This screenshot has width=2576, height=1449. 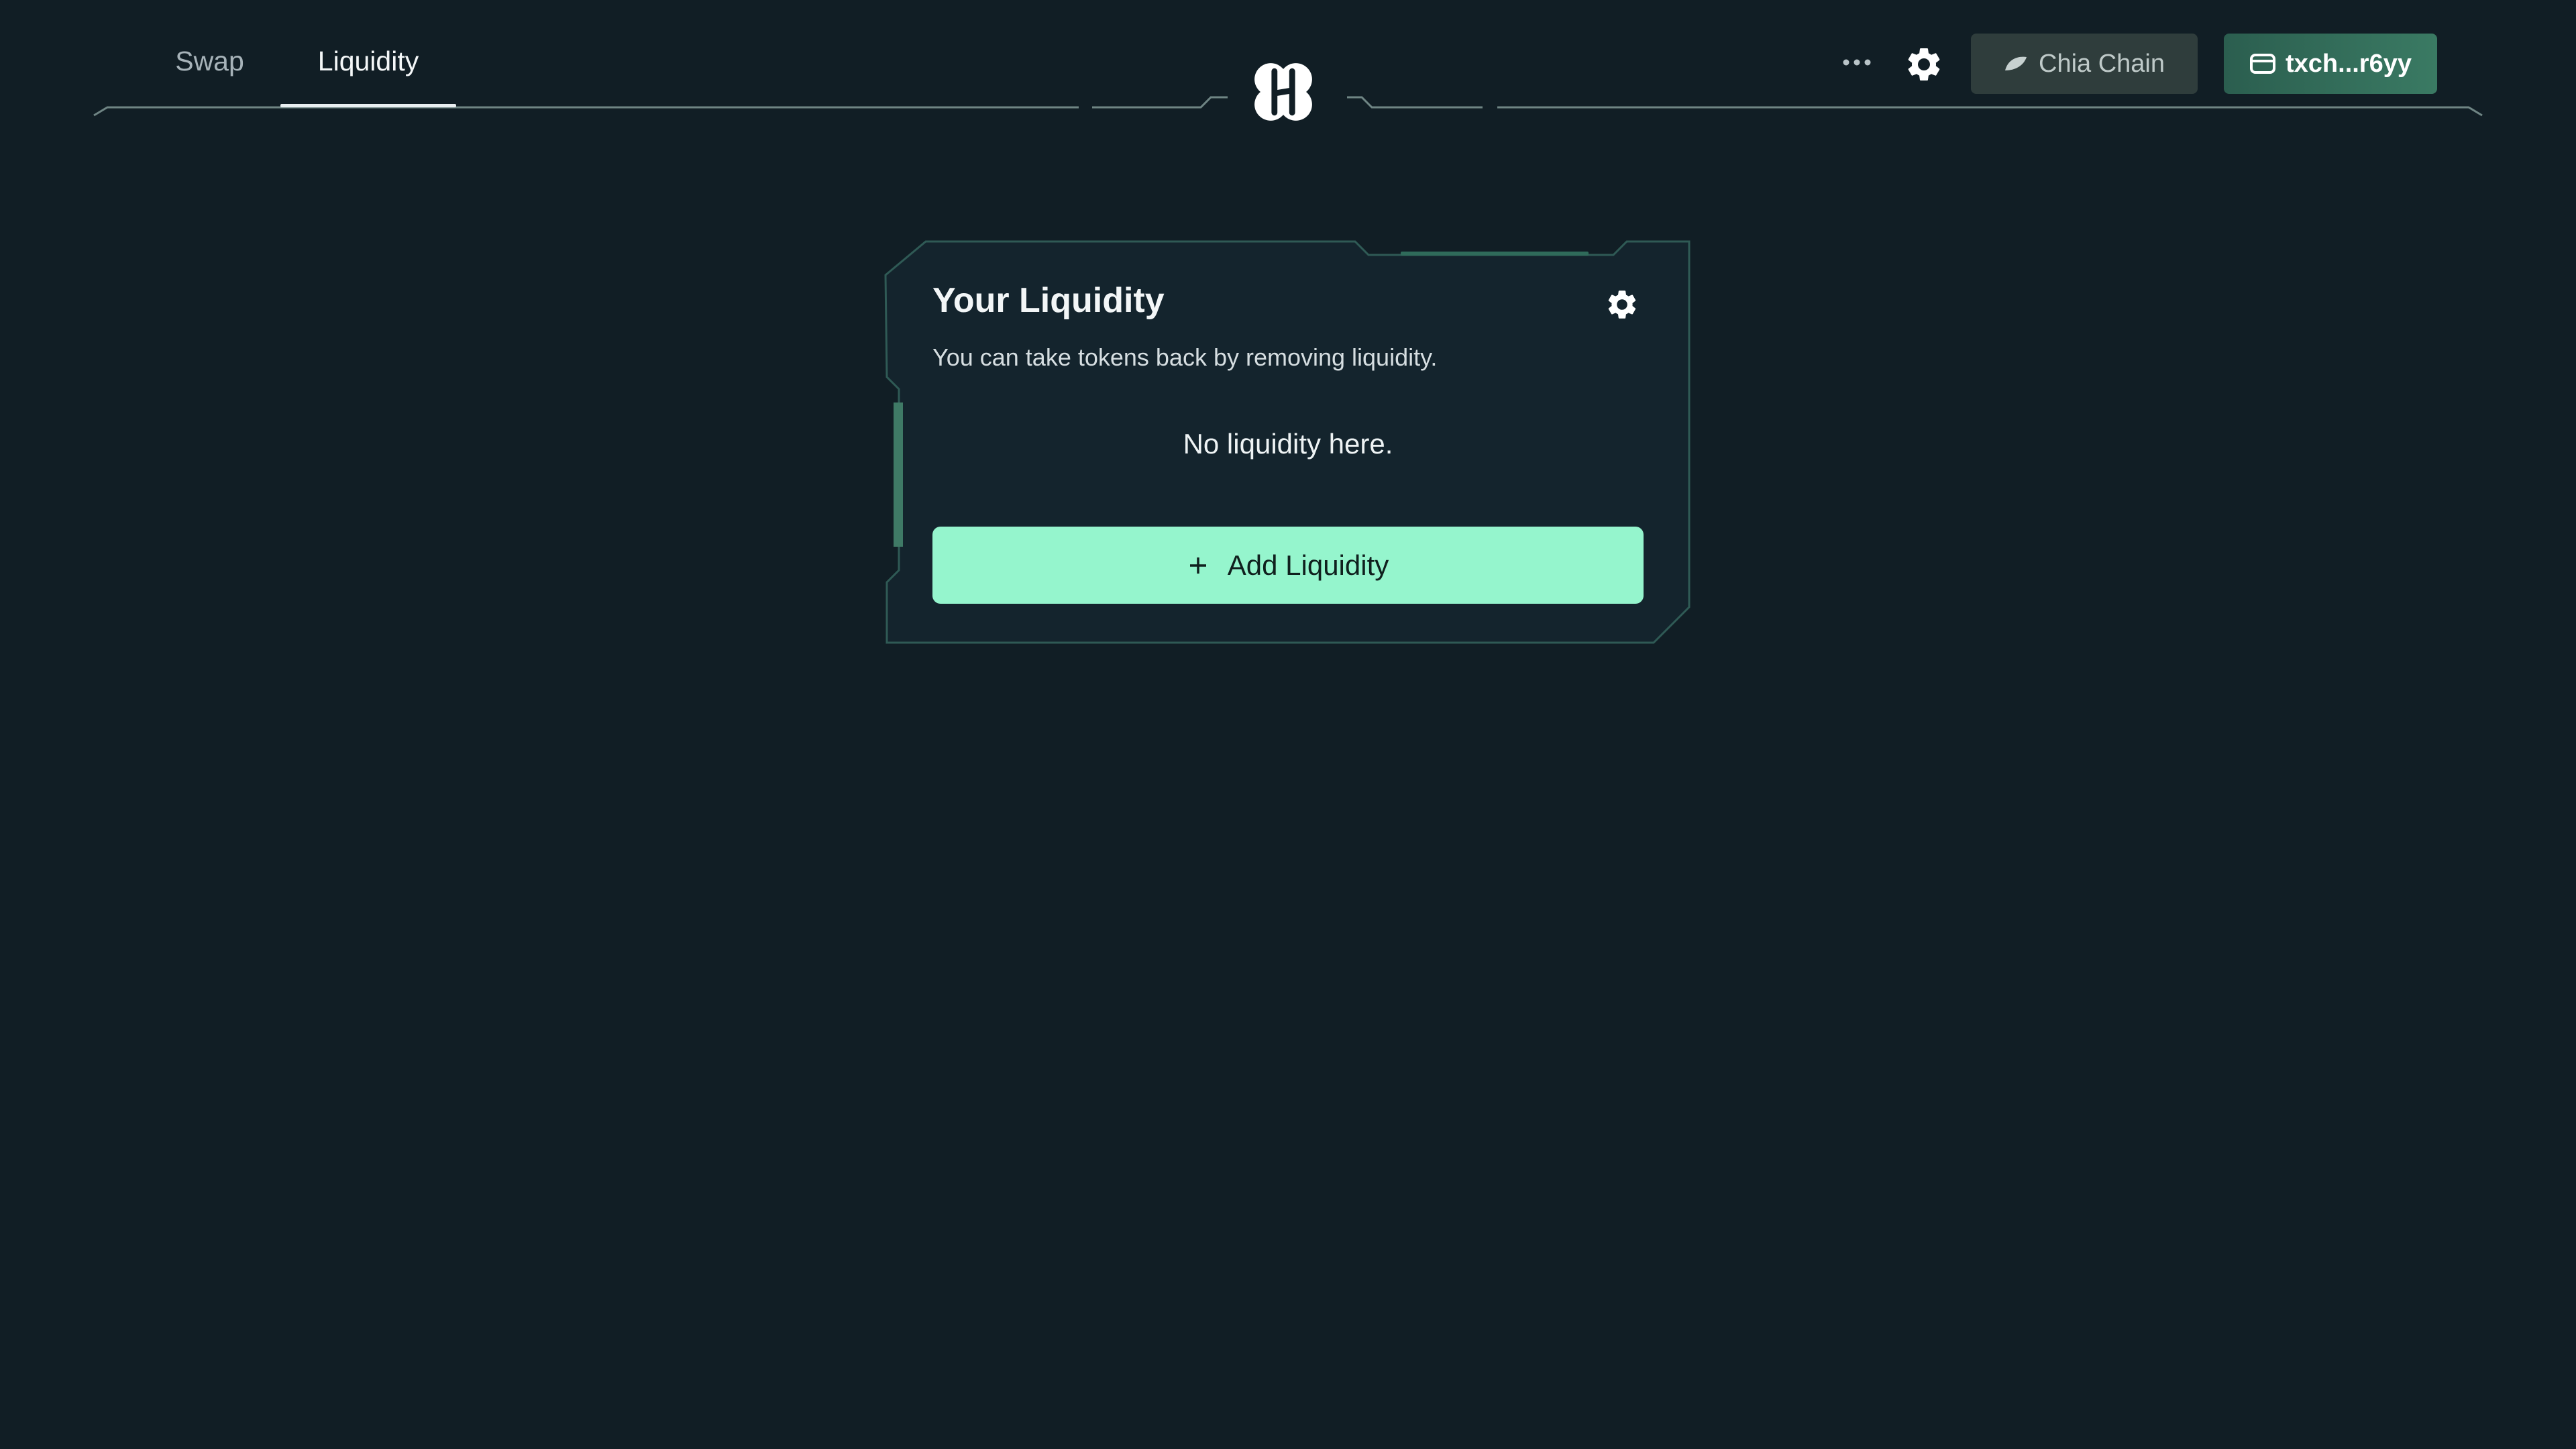 What do you see at coordinates (1048, 300) in the screenshot?
I see `card-title: Your Liquidity` at bounding box center [1048, 300].